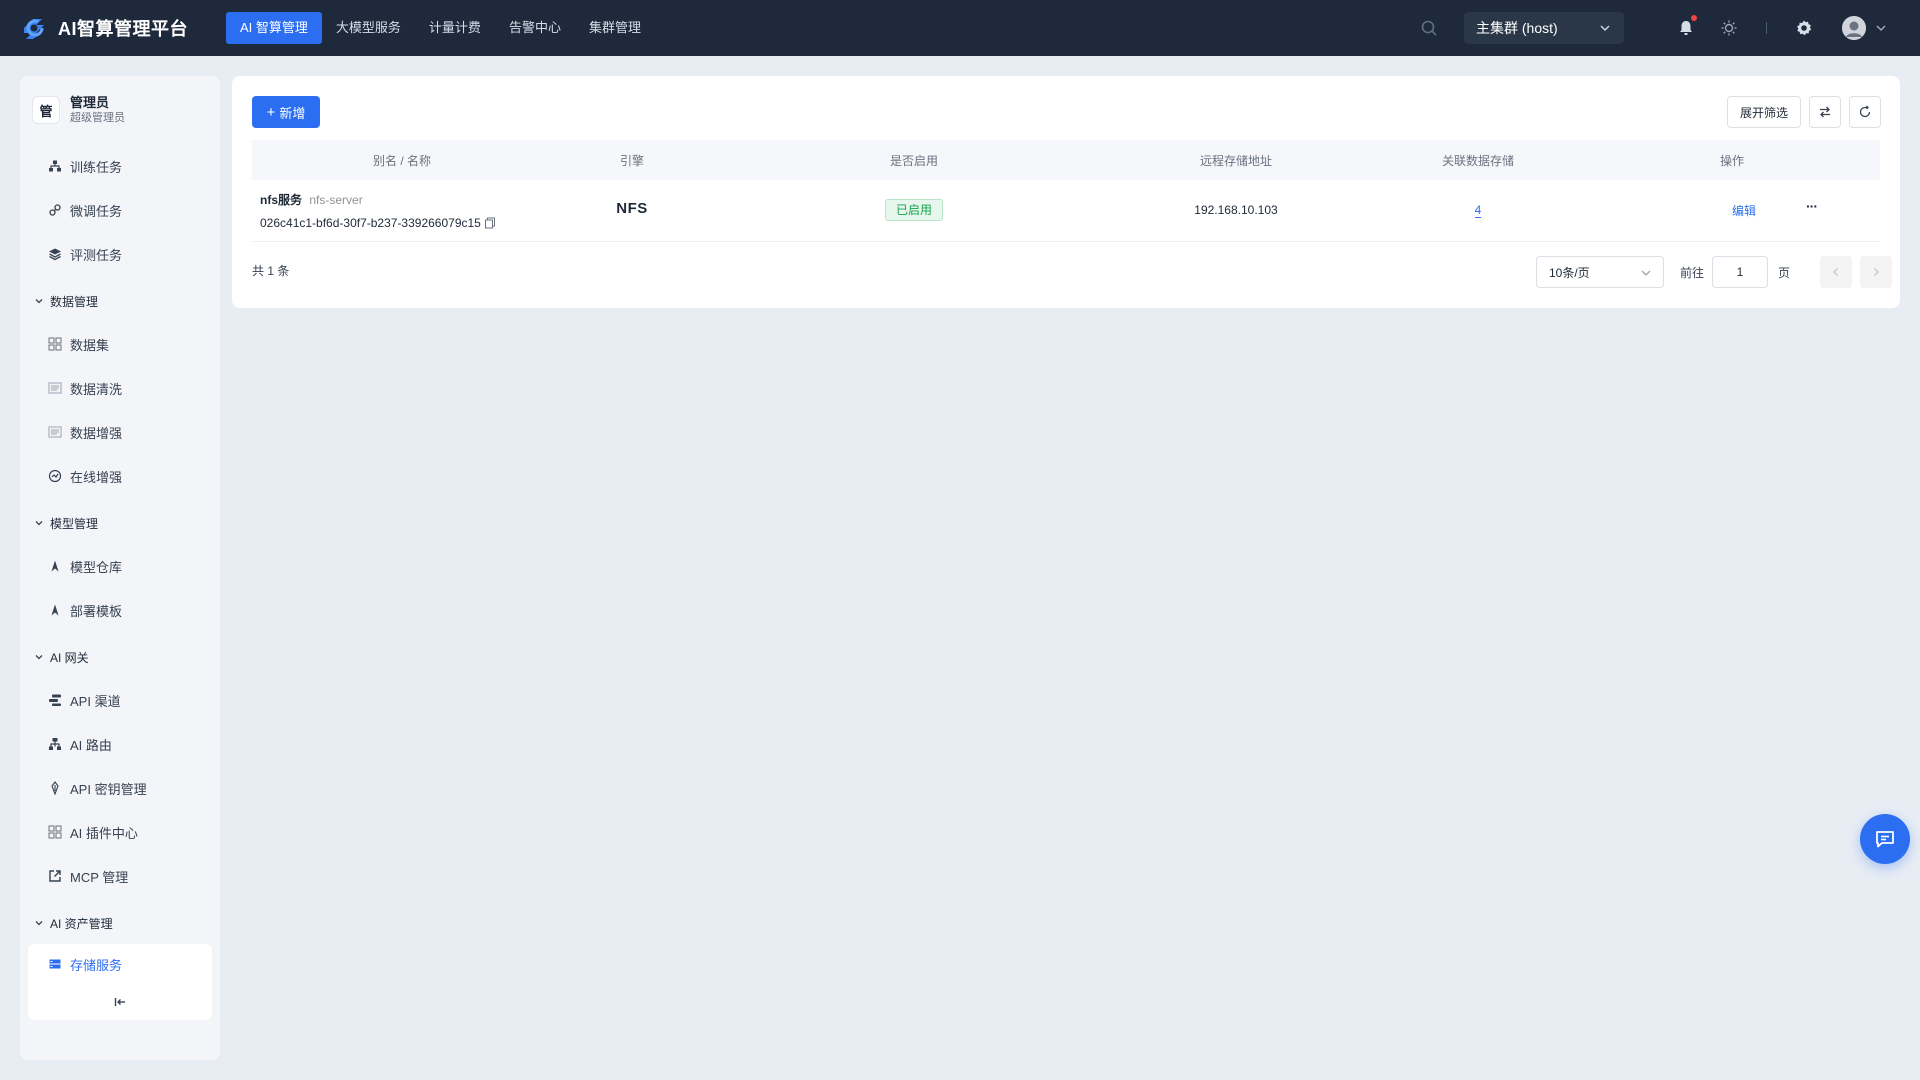 The width and height of the screenshot is (1920, 1080). Describe the element at coordinates (96, 389) in the screenshot. I see `sidebar-item-label: 数据清洗` at that location.